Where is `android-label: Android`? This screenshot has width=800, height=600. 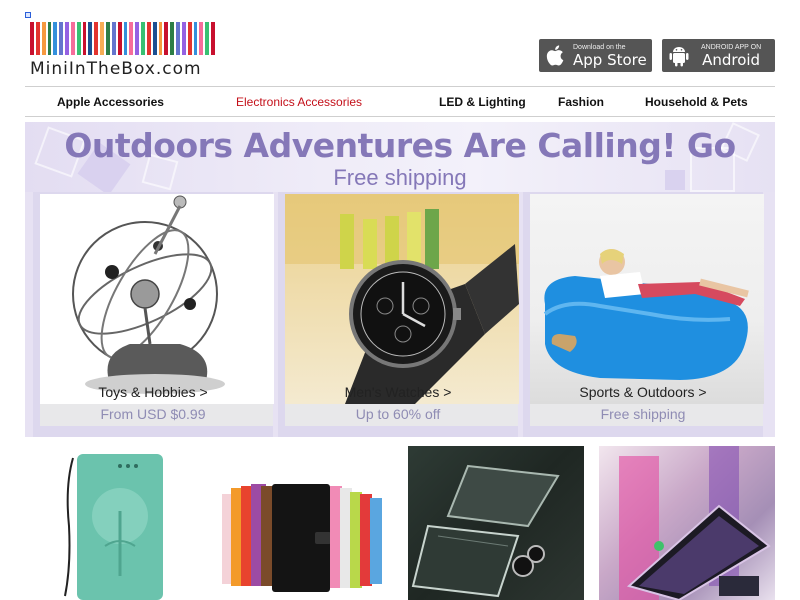
android-label: Android is located at coordinates (731, 59).